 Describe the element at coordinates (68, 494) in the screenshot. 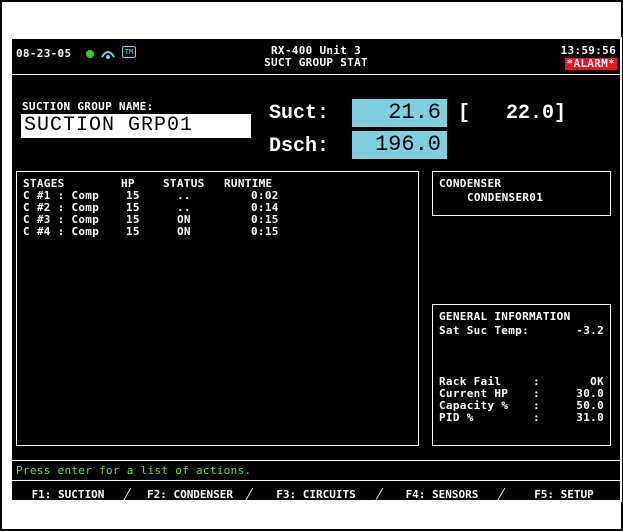

I see `f1-suction-key: F1: SUCTION` at that location.